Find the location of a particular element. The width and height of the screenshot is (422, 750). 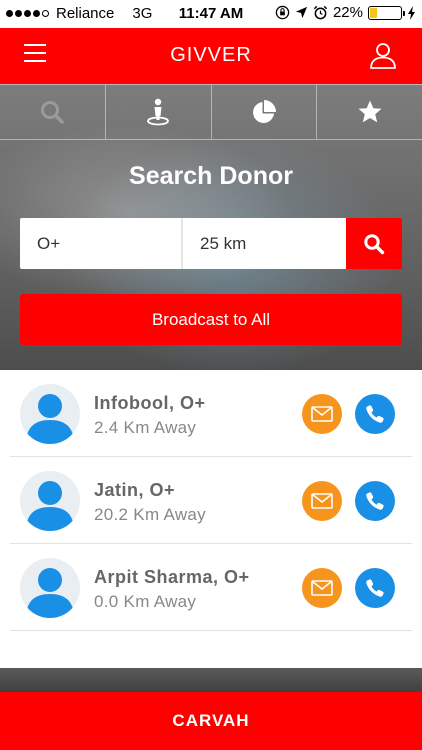

donor-name: Arpit Sharma, O+ is located at coordinates (172, 577).